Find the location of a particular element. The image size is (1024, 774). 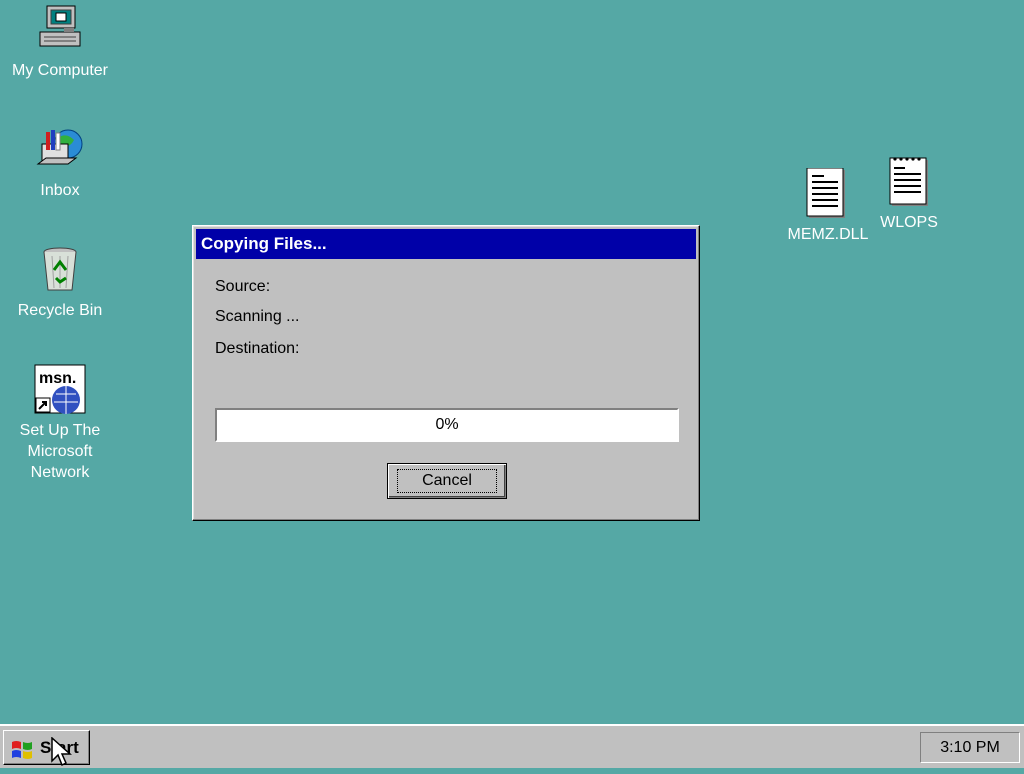

taskbar: Start 3:10 PM is located at coordinates (512, 746).